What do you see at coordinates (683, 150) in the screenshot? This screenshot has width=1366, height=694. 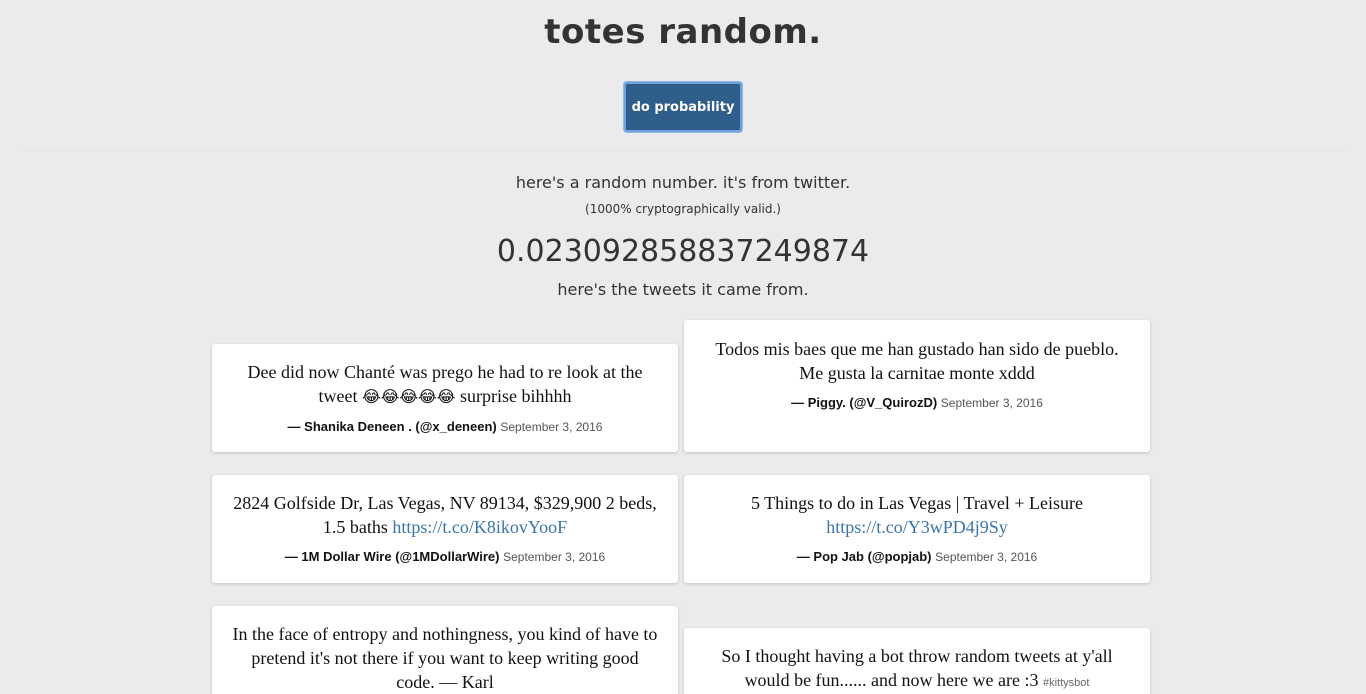 I see `divider` at bounding box center [683, 150].